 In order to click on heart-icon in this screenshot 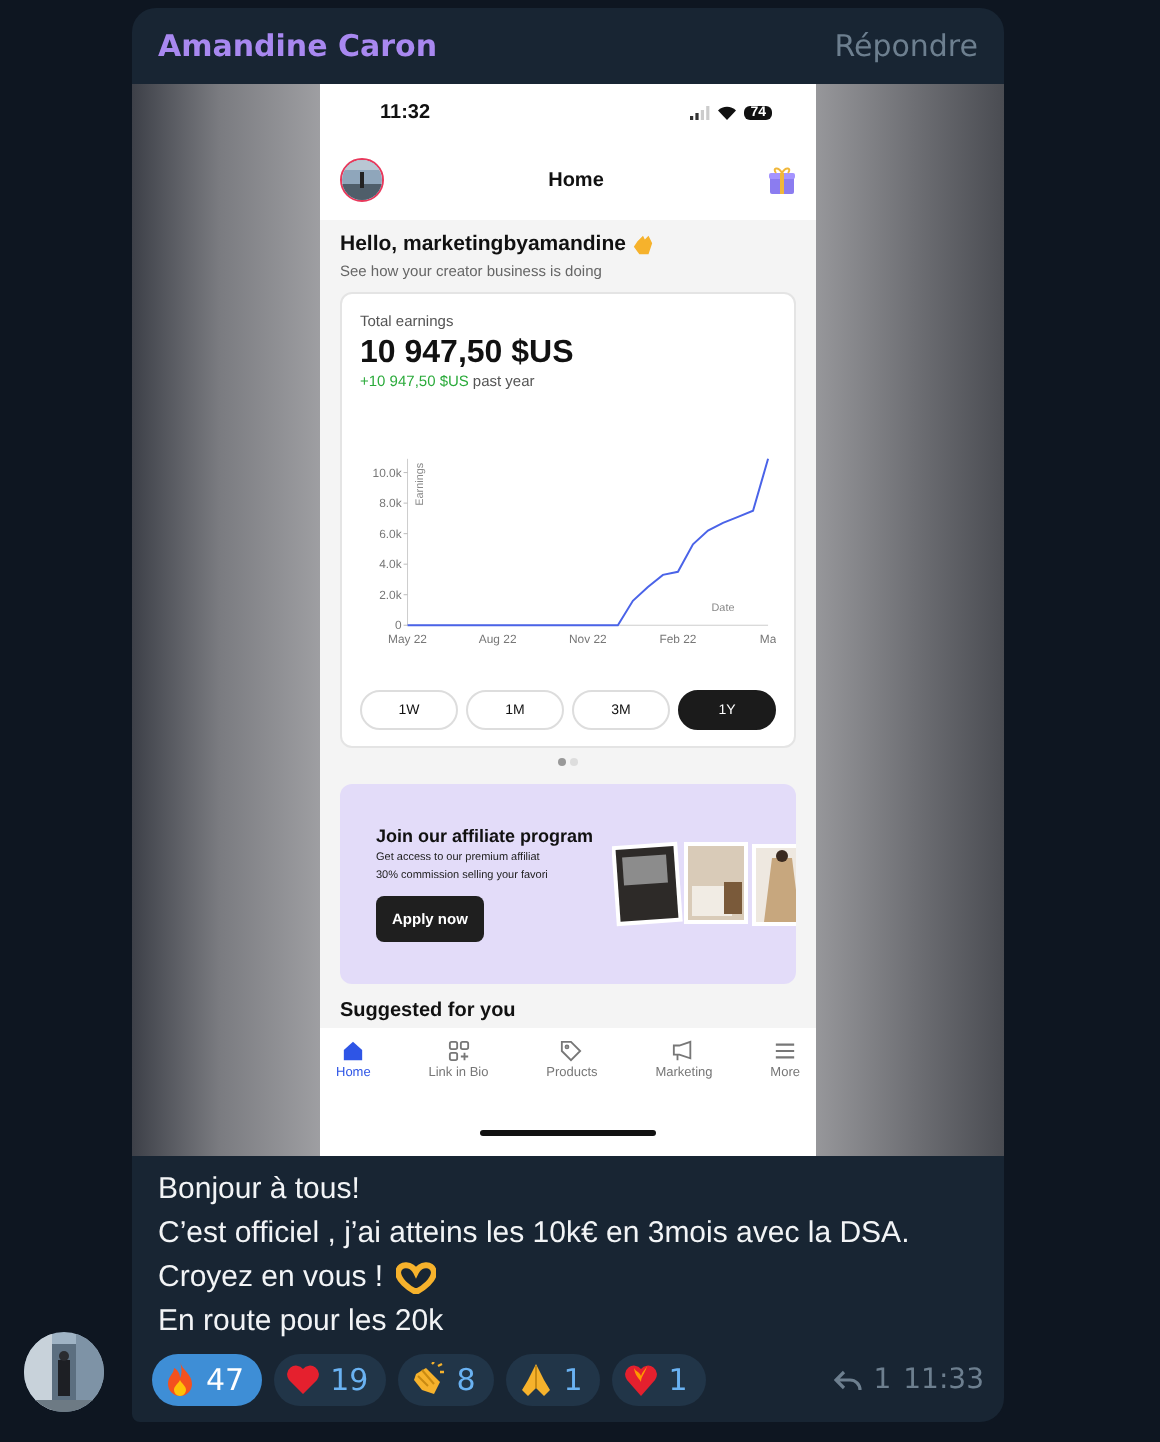, I will do `click(303, 1380)`.